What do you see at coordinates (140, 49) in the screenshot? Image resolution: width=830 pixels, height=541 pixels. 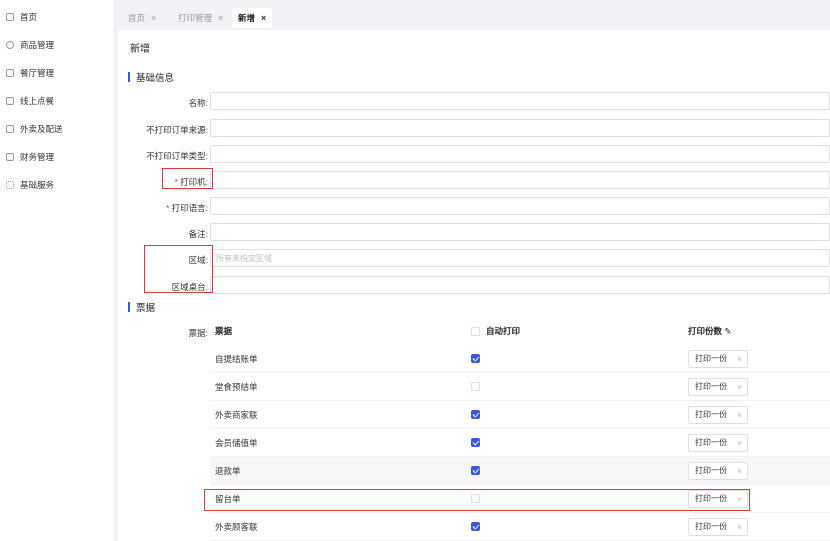 I see `page-title: 新增` at bounding box center [140, 49].